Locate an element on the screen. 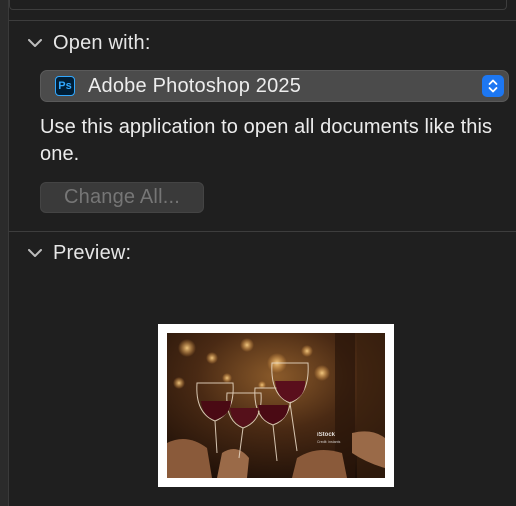 This screenshot has height=506, width=516. popup-stepper-icon is located at coordinates (493, 86).